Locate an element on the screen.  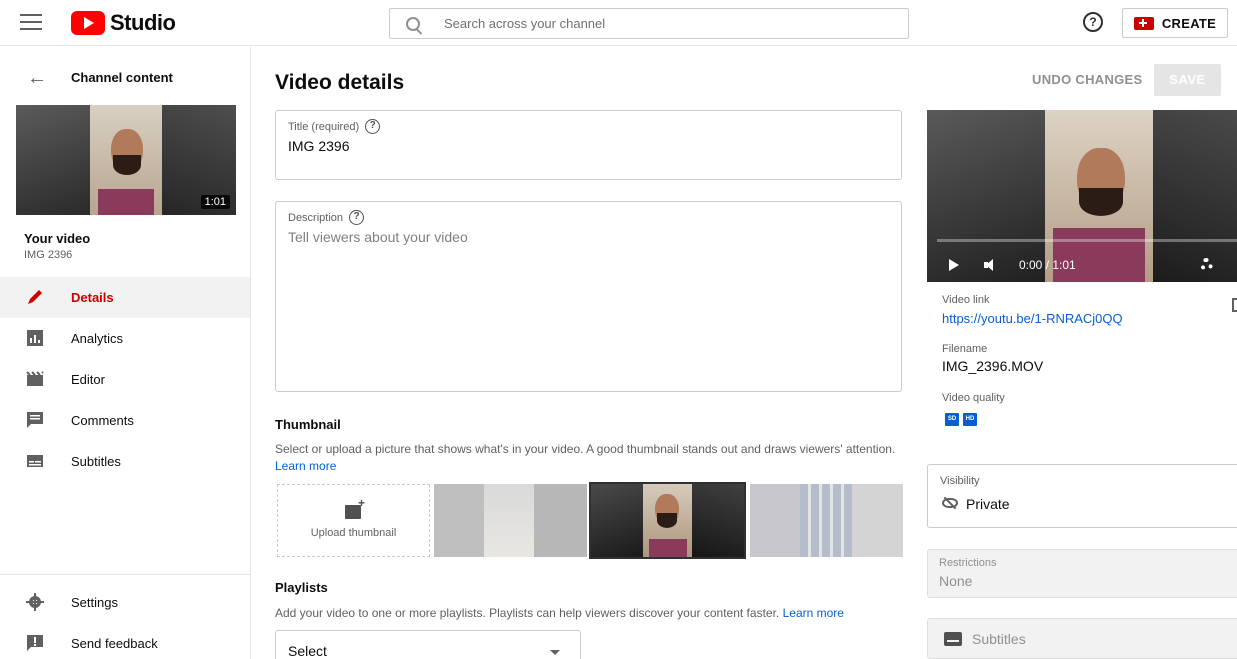
sidebar-divider is located at coordinates (125, 574).